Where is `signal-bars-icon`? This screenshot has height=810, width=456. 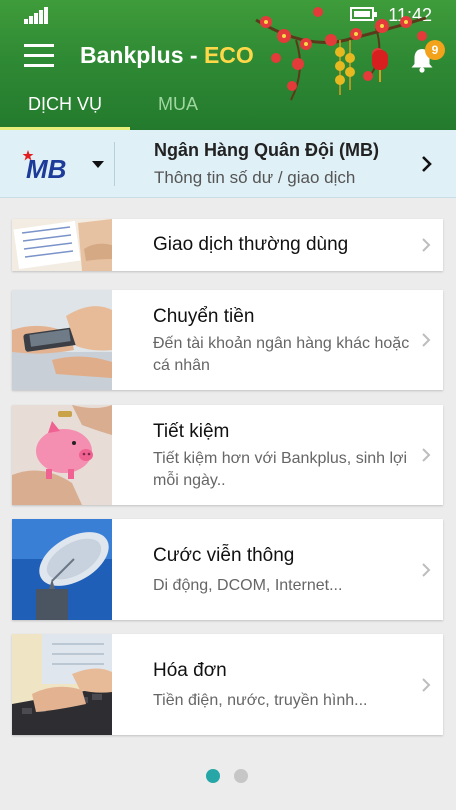 signal-bars-icon is located at coordinates (37, 15).